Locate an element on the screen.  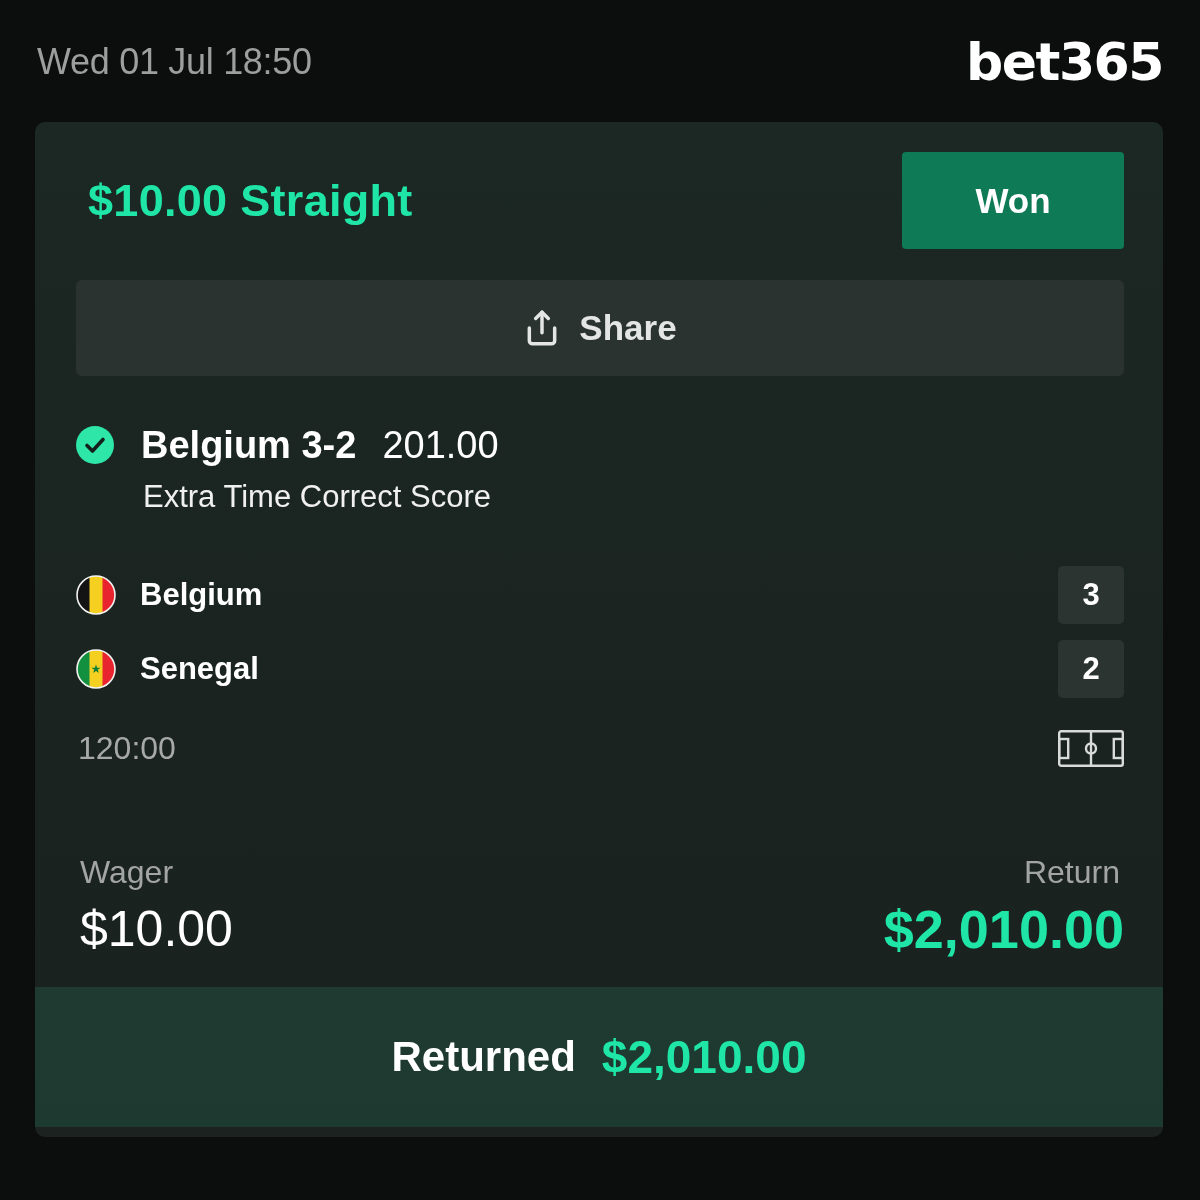
returned-label: Returned is located at coordinates (483, 1057).